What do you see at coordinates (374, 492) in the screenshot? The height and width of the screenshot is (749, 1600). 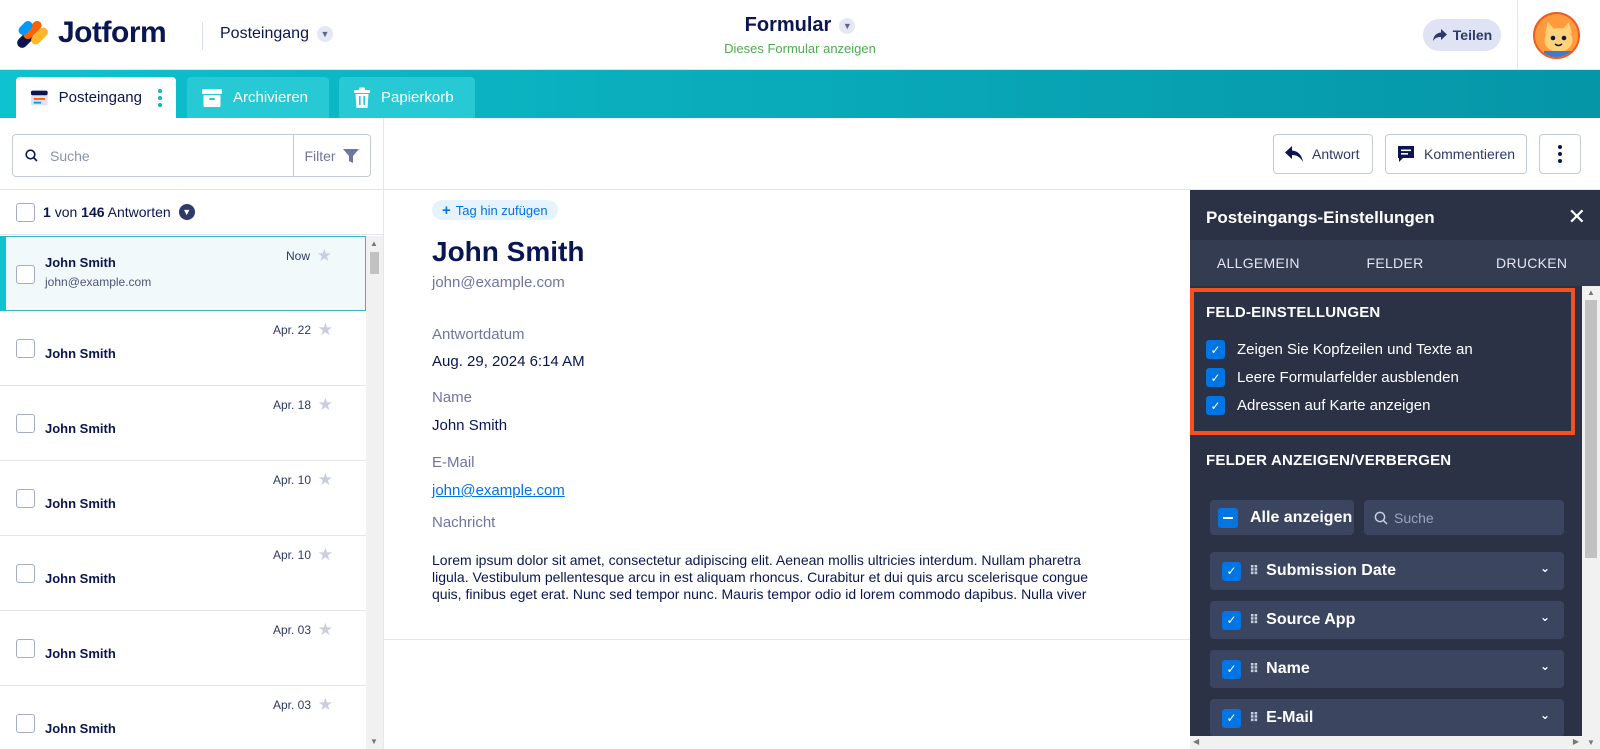 I see `list-scrollbar: ▲ ▼` at bounding box center [374, 492].